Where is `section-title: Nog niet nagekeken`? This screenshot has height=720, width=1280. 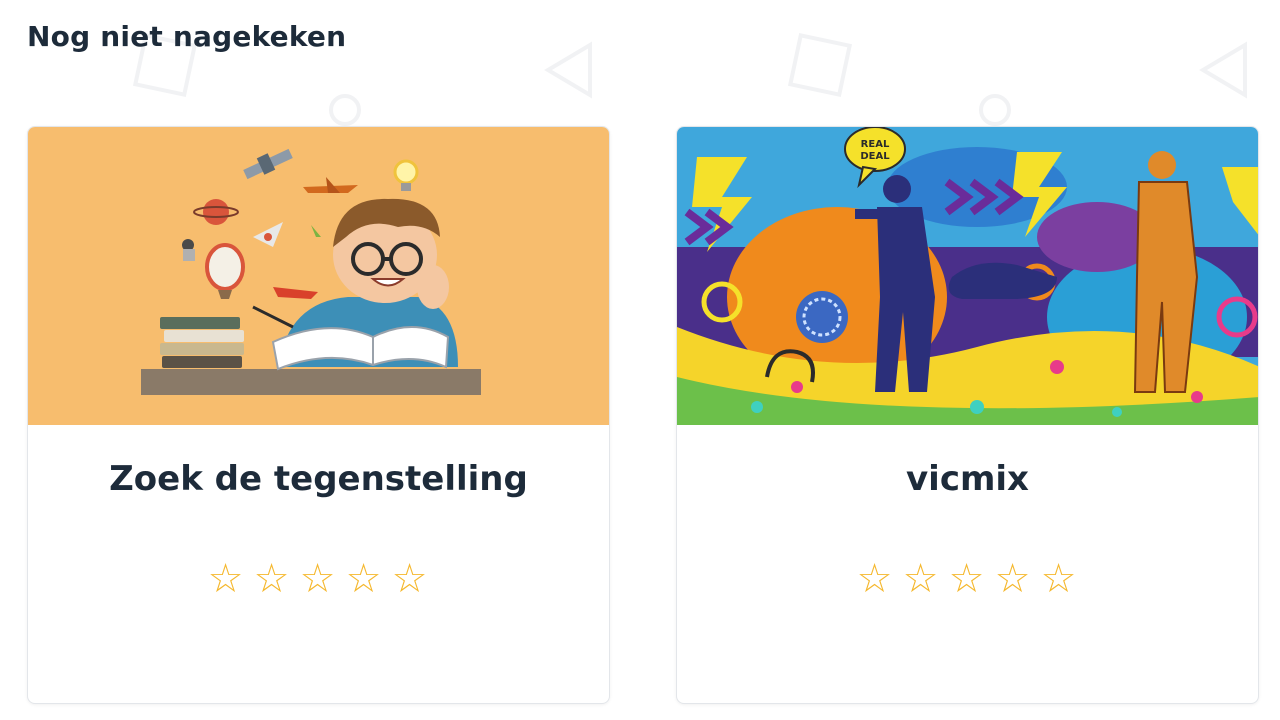 section-title: Nog niet nagekeken is located at coordinates (187, 36).